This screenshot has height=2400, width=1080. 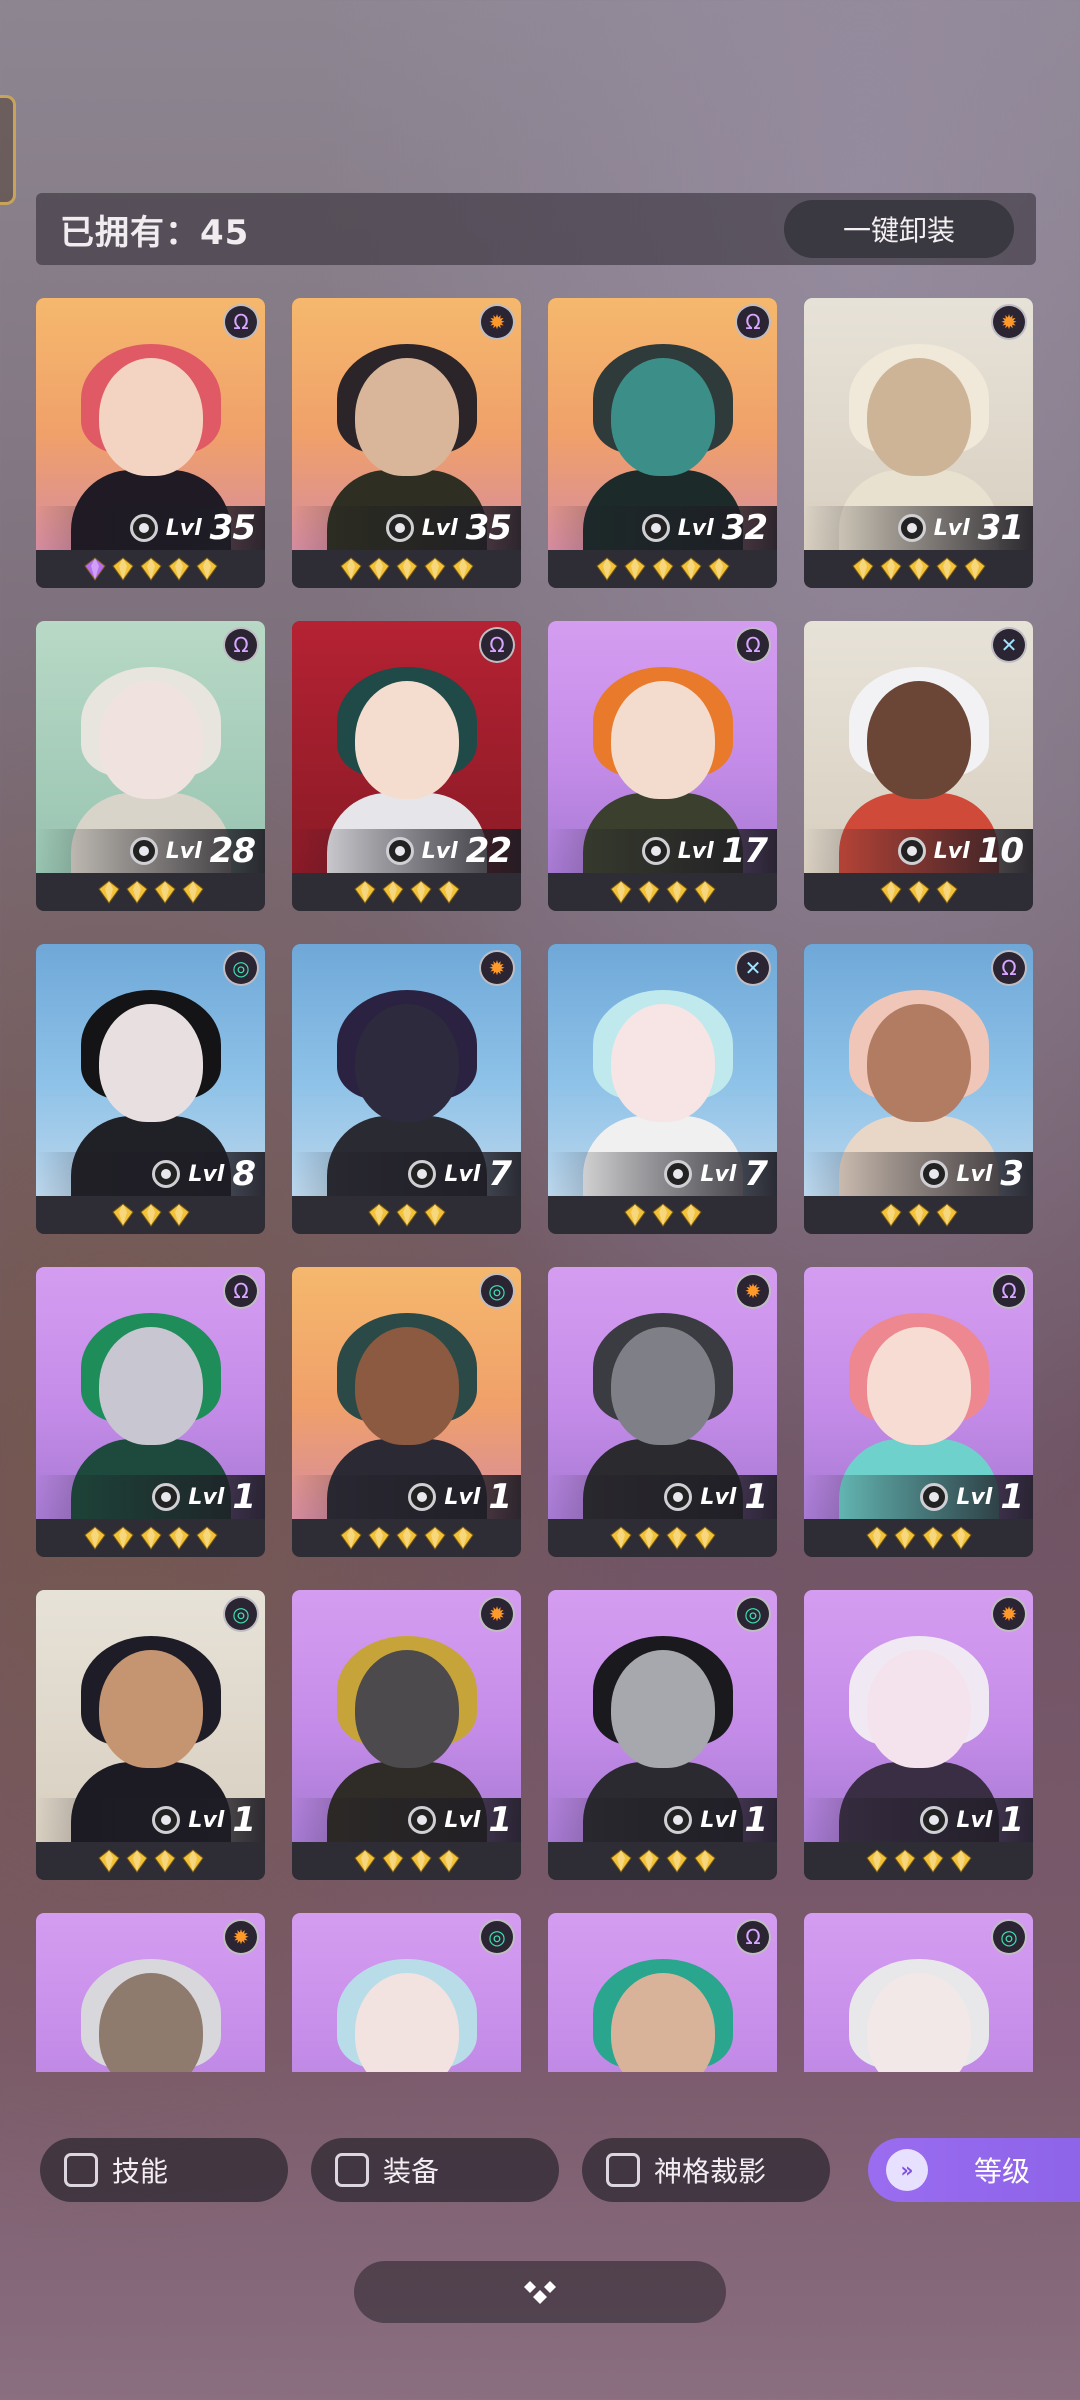 What do you see at coordinates (706, 2170) in the screenshot?
I see `filter-divine-shadow: 神格裁影` at bounding box center [706, 2170].